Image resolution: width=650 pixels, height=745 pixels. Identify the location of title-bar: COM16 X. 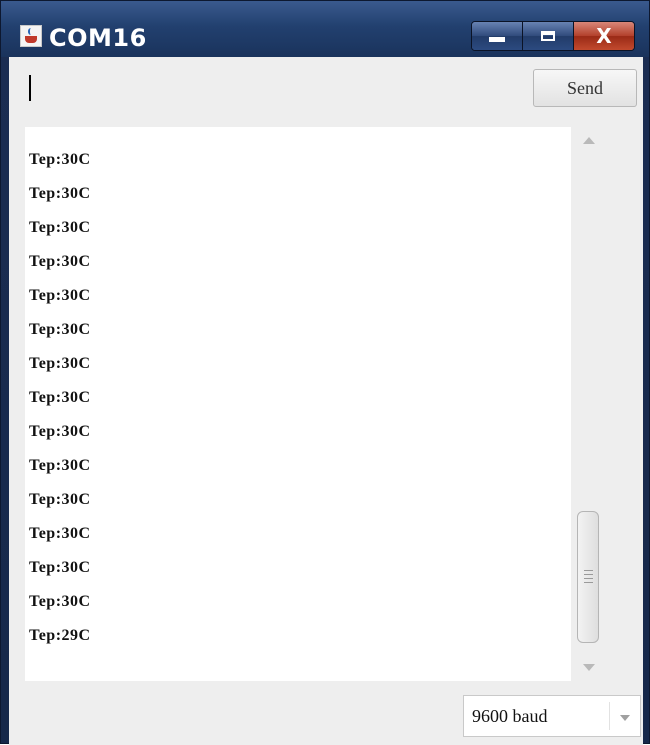
(325, 29).